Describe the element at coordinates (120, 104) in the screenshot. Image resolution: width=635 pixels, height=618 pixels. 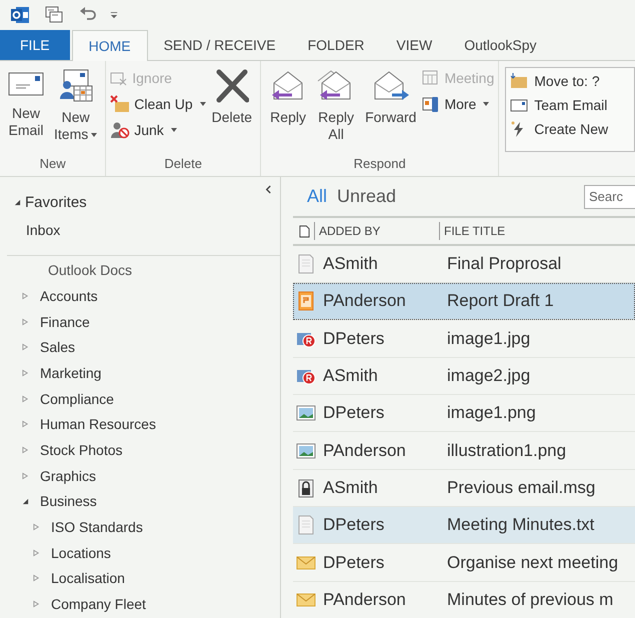
I see `folder-x-icon` at that location.